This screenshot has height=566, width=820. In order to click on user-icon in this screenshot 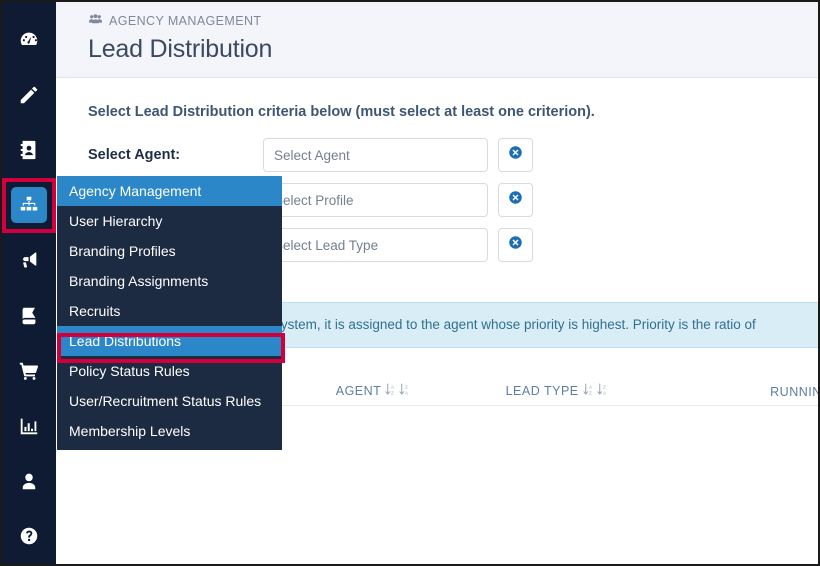, I will do `click(29, 481)`.